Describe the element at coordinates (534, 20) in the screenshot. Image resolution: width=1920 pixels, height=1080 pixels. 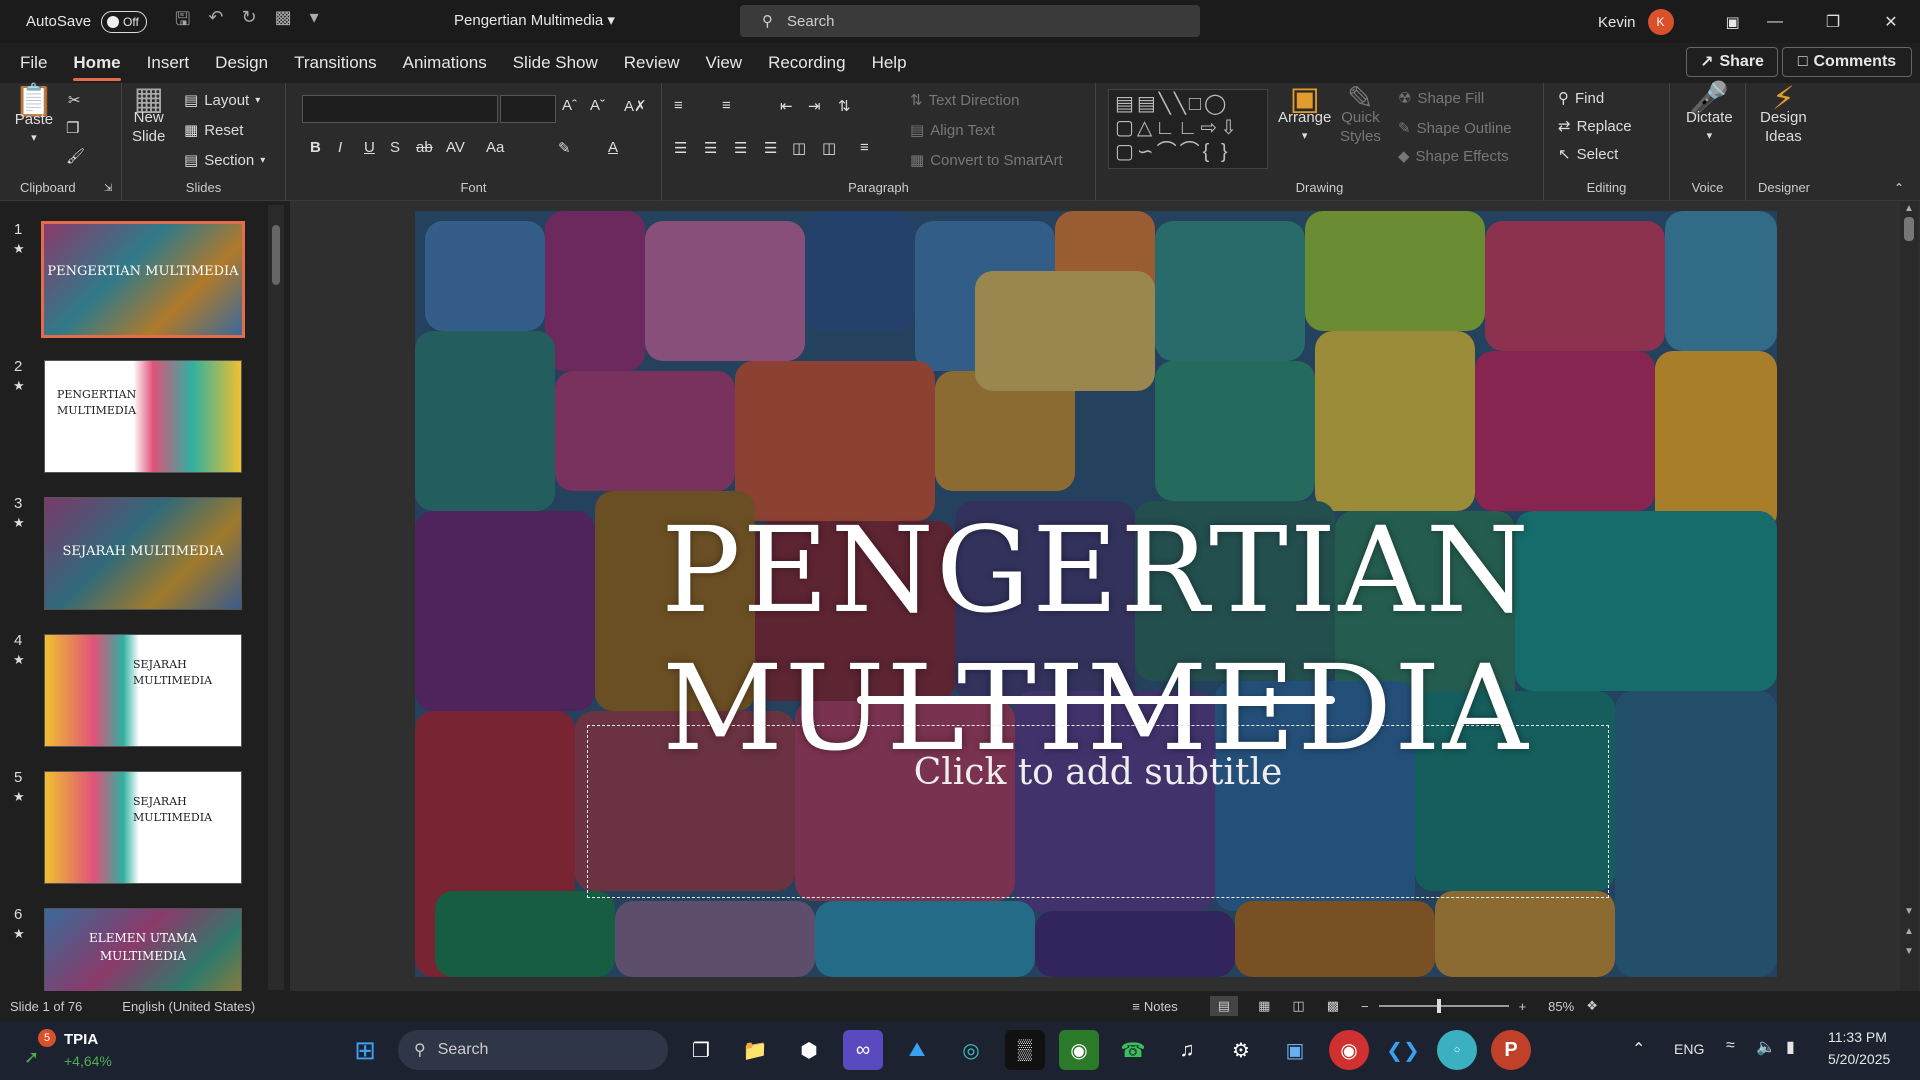
I see `document-title: Pengertian Multimedia ▾` at that location.